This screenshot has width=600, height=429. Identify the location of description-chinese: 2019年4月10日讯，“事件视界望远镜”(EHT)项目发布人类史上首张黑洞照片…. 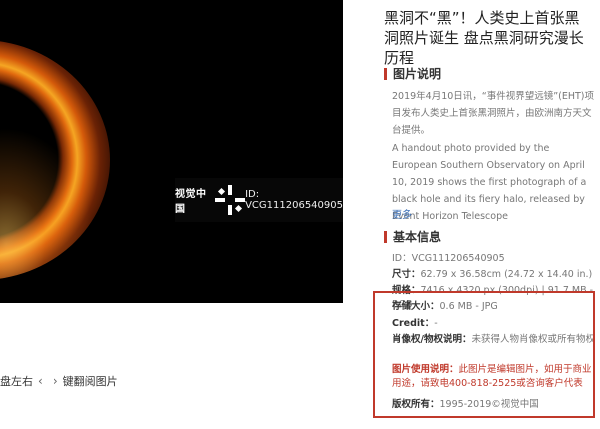
(493, 113).